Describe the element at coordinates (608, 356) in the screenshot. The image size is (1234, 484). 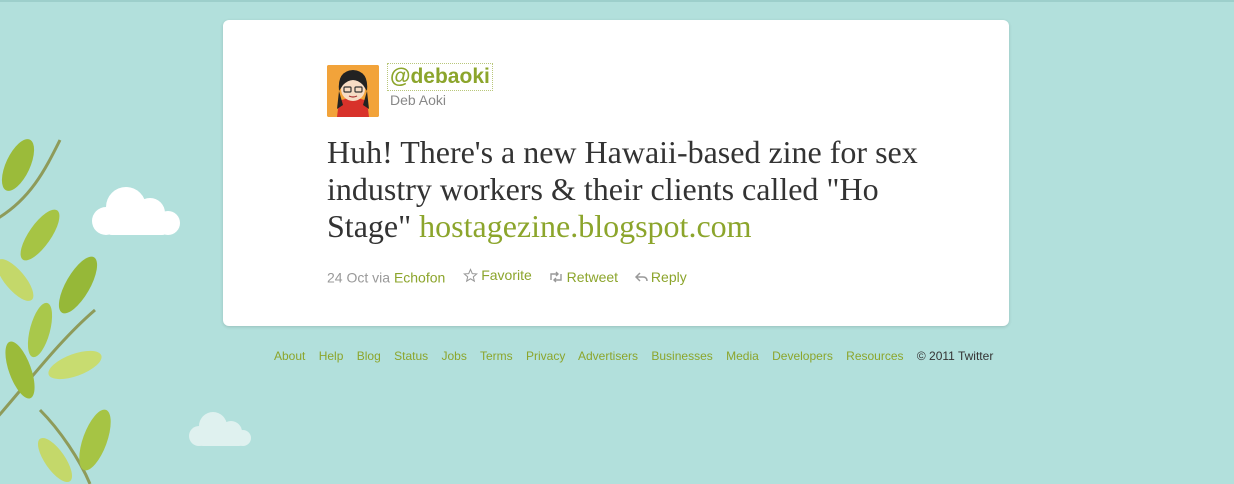
I see `footer-link-advertisers: Advertisers` at that location.